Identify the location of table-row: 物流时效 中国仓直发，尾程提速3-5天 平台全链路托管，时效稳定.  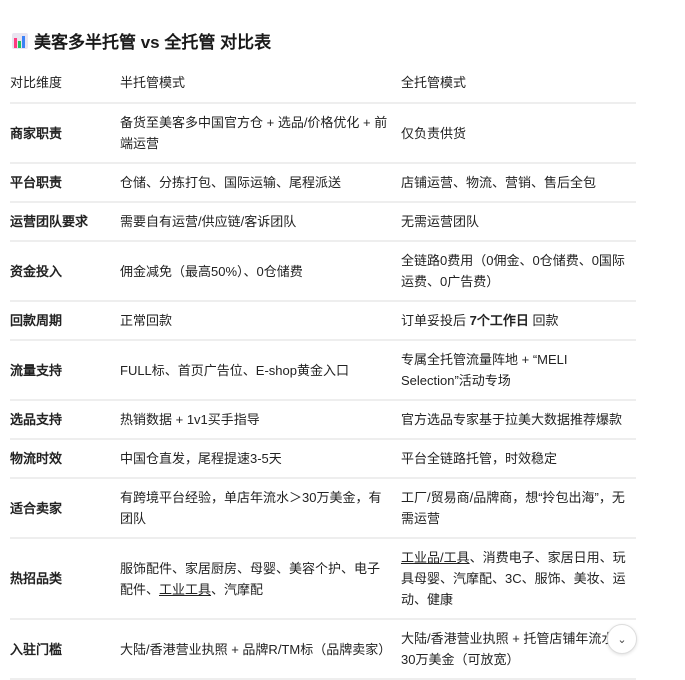
(323, 459).